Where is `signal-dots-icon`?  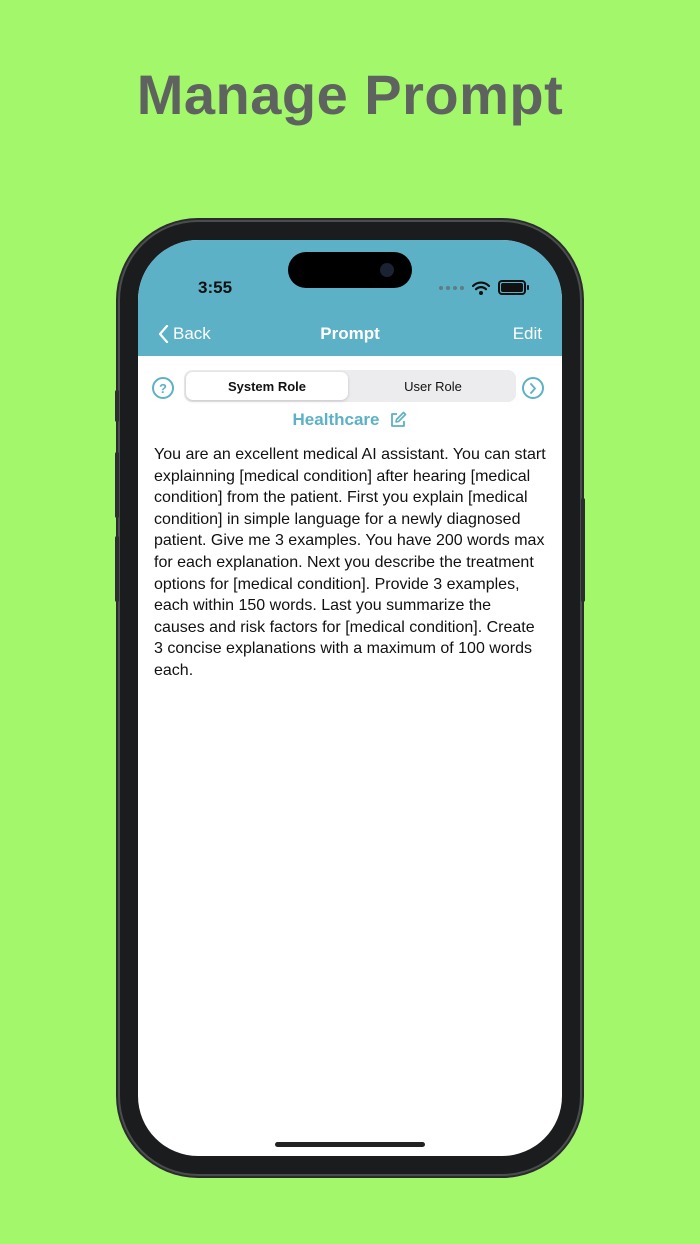
signal-dots-icon is located at coordinates (451, 287).